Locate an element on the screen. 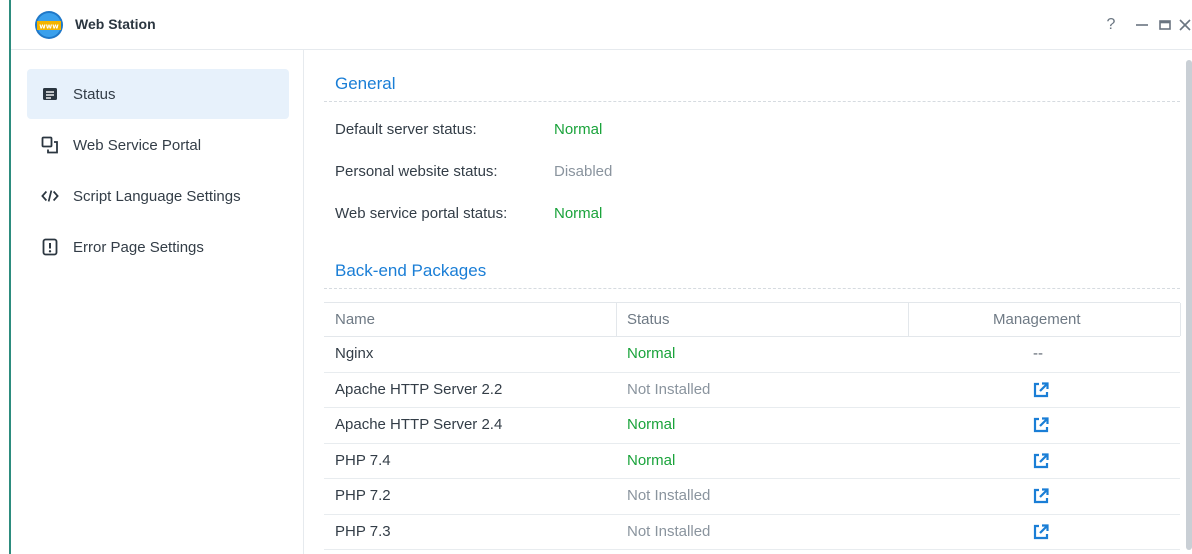  web-service-portal-status-label: Web service portal status: is located at coordinates (421, 213).